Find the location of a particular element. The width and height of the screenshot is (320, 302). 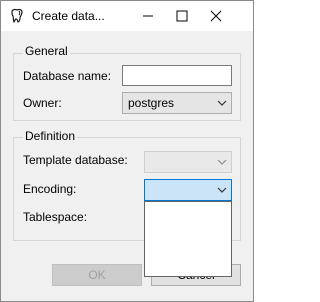

maximize-icon is located at coordinates (182, 16).